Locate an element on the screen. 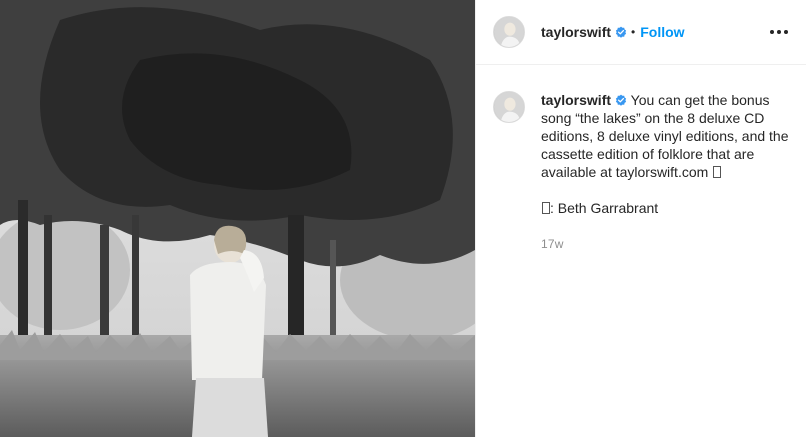  camera-emoji-icon is located at coordinates (546, 208).